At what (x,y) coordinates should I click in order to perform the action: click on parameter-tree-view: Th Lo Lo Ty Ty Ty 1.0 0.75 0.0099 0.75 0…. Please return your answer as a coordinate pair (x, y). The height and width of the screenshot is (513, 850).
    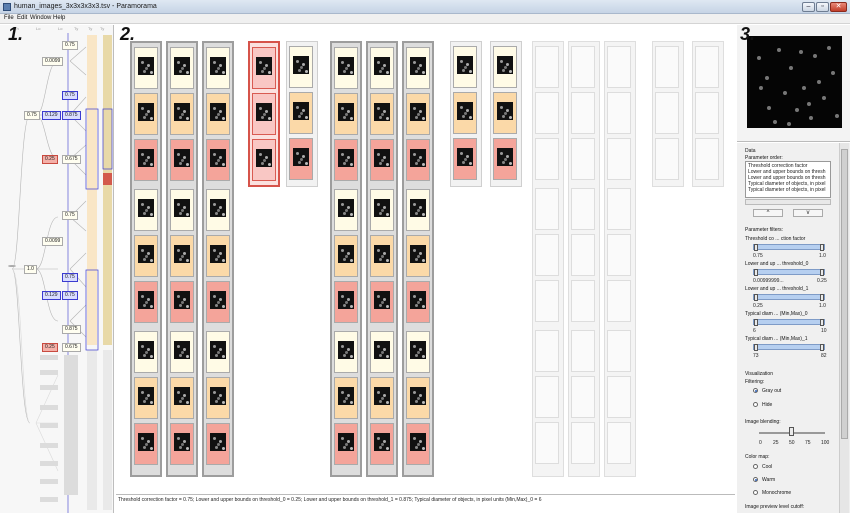
    Looking at the image, I should click on (57, 269).